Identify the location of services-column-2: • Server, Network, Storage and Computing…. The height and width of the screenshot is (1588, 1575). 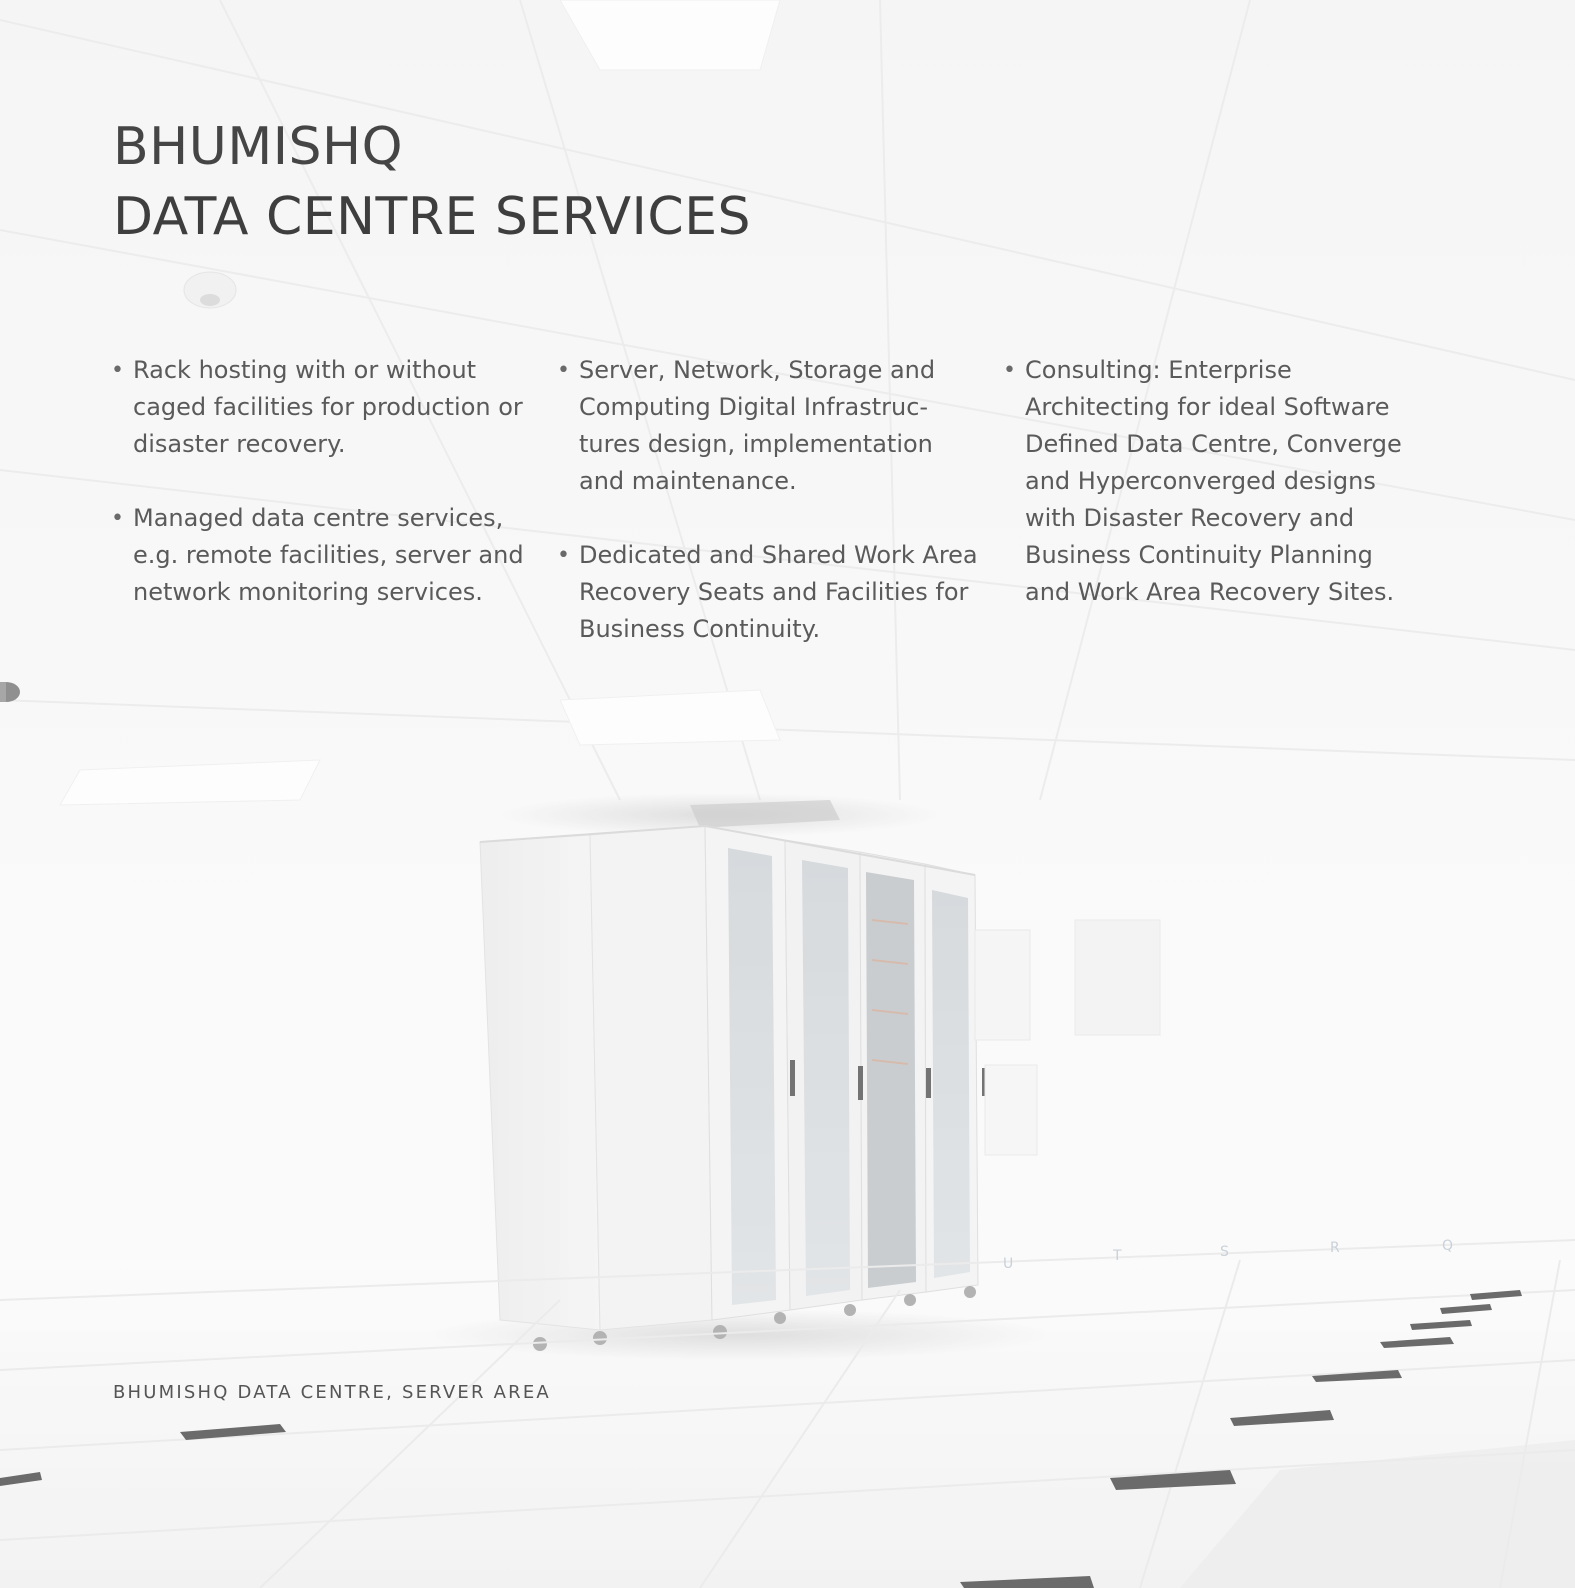
(777, 518).